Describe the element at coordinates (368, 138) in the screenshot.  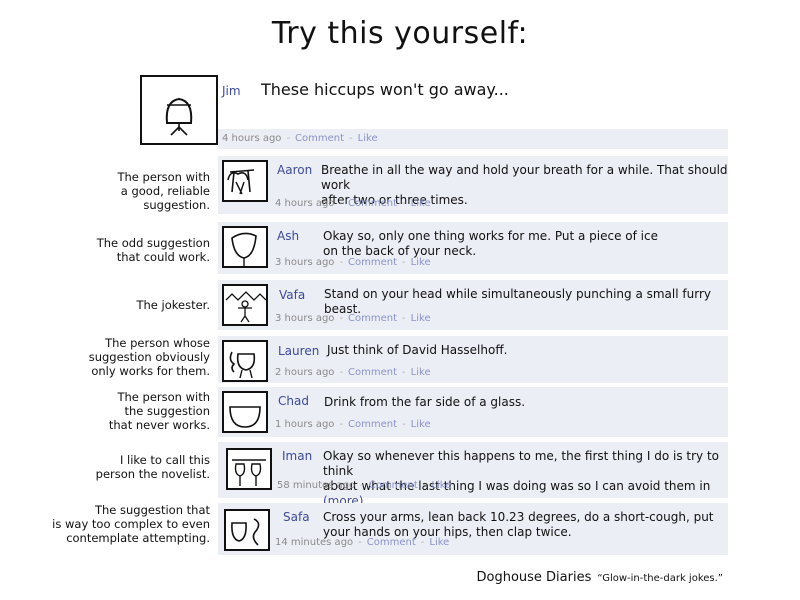
I see `op-like-link: Like` at that location.